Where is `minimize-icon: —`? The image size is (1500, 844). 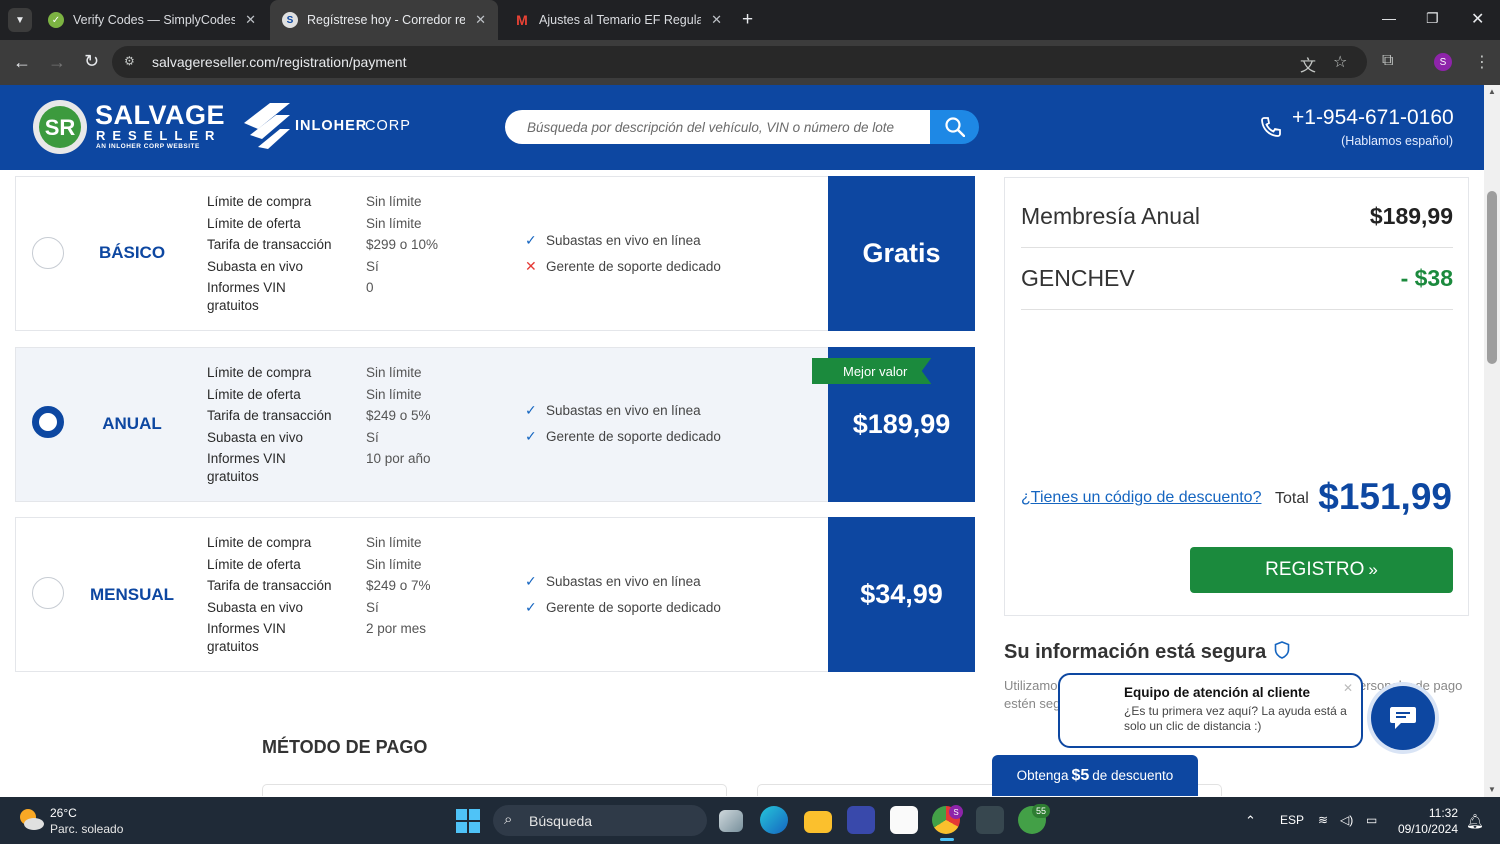
minimize-icon: — is located at coordinates (1389, 18).